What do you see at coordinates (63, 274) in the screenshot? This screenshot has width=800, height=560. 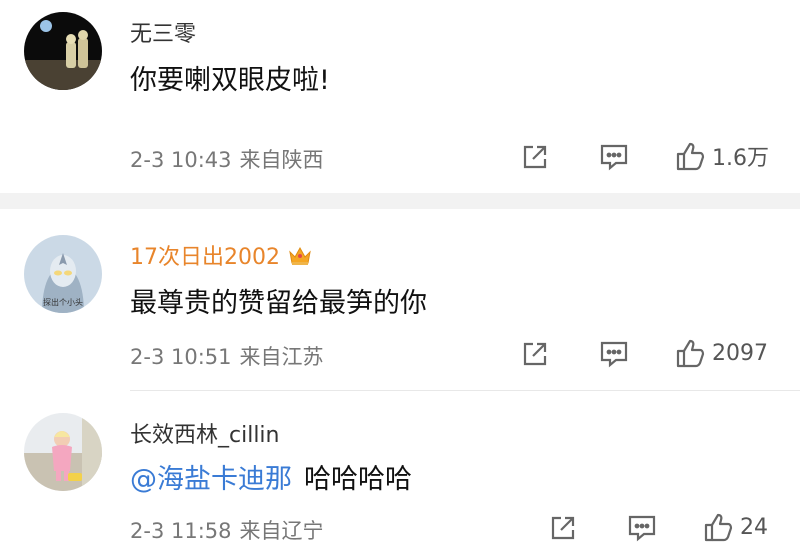 I see `avatar: 探出个小头` at bounding box center [63, 274].